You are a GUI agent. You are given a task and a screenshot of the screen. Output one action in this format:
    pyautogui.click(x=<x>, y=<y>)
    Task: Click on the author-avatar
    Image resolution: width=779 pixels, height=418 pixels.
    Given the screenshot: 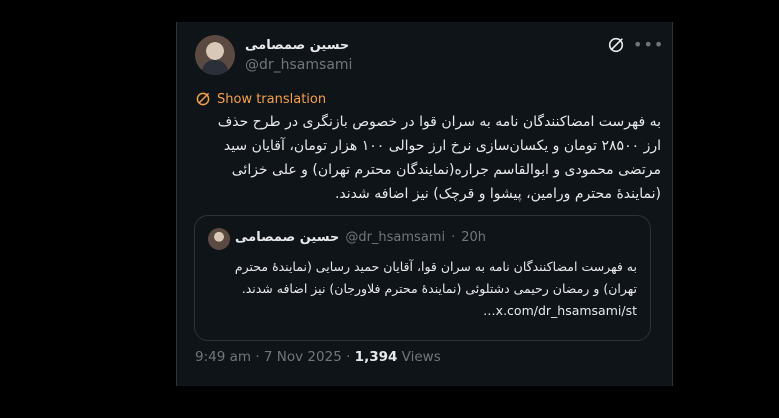 What is the action you would take?
    pyautogui.click(x=215, y=55)
    